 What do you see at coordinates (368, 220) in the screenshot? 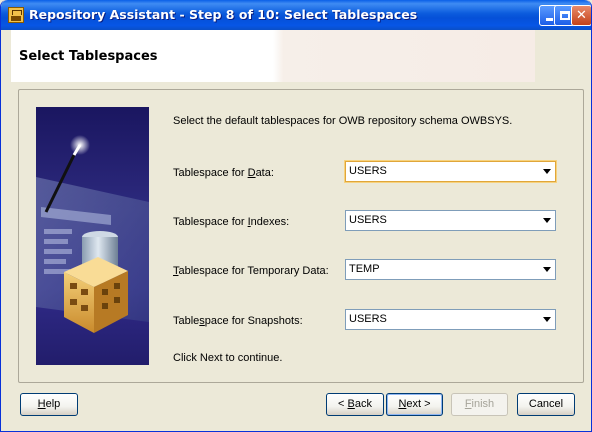
I see `indexes-tablespace-value: USERS` at bounding box center [368, 220].